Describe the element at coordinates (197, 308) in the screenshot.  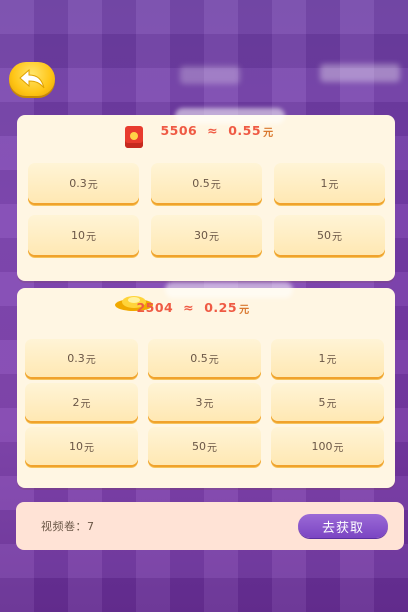
I see `exchange-rate: 2504 ≈ 0.25 元` at that location.